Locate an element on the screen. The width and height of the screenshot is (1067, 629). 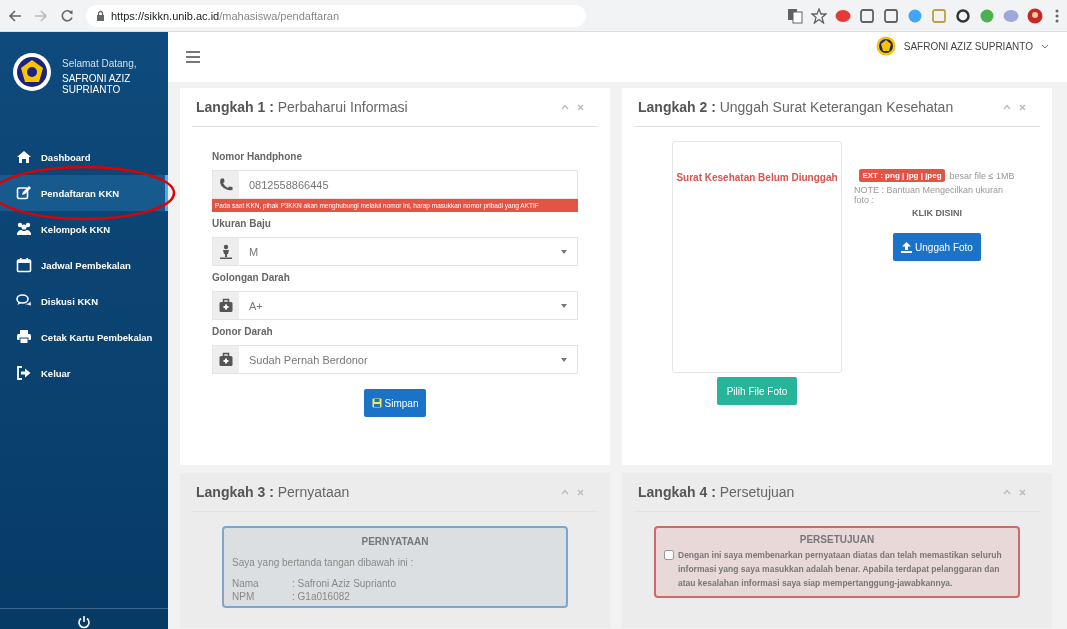
save-button: Simpan is located at coordinates (395, 403).